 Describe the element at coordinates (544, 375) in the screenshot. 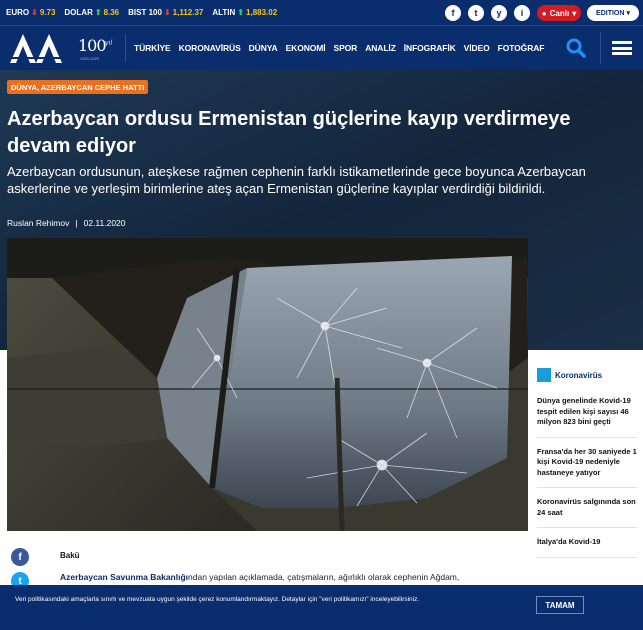

I see `bookmark-icon` at that location.